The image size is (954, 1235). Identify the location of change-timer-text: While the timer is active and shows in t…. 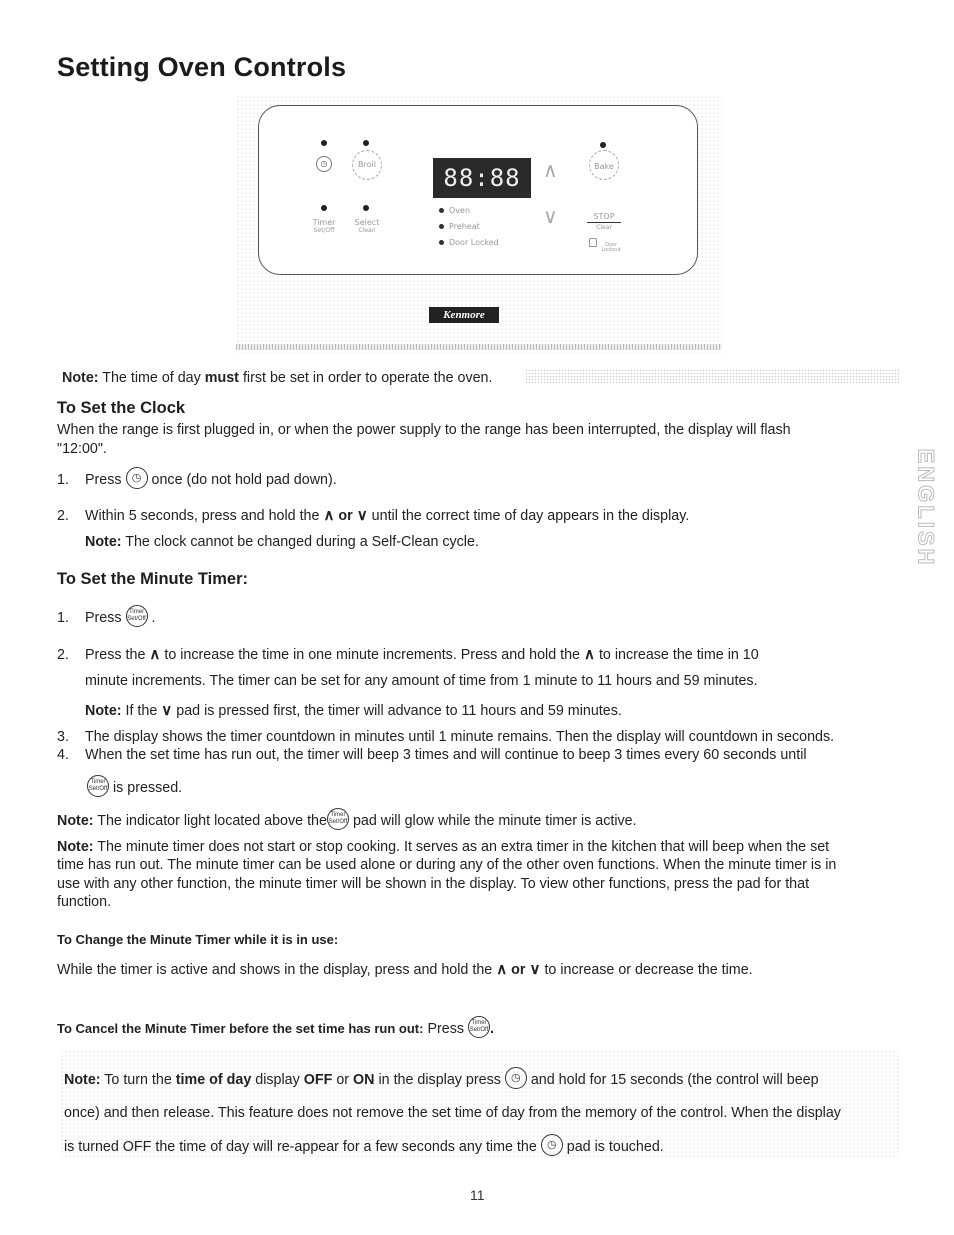
(405, 969).